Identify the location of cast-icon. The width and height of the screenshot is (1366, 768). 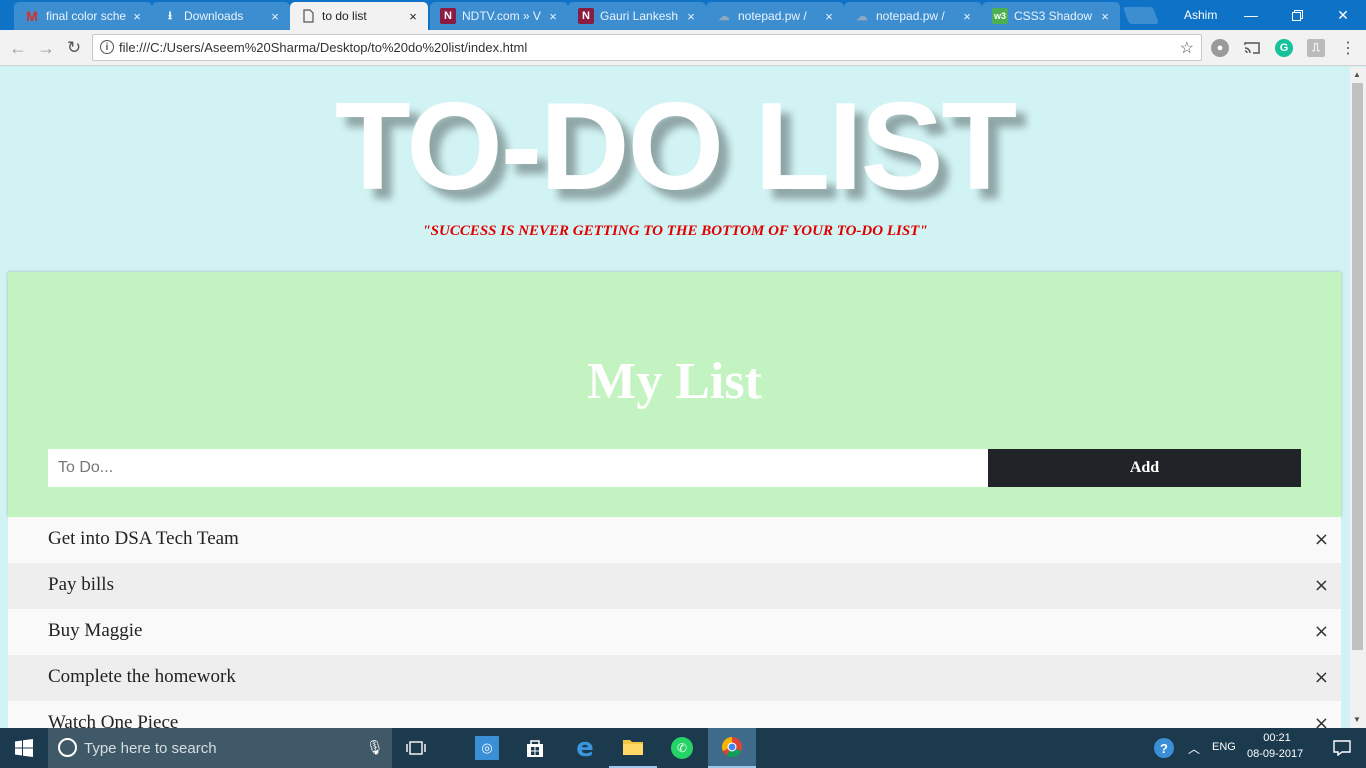
(1252, 48).